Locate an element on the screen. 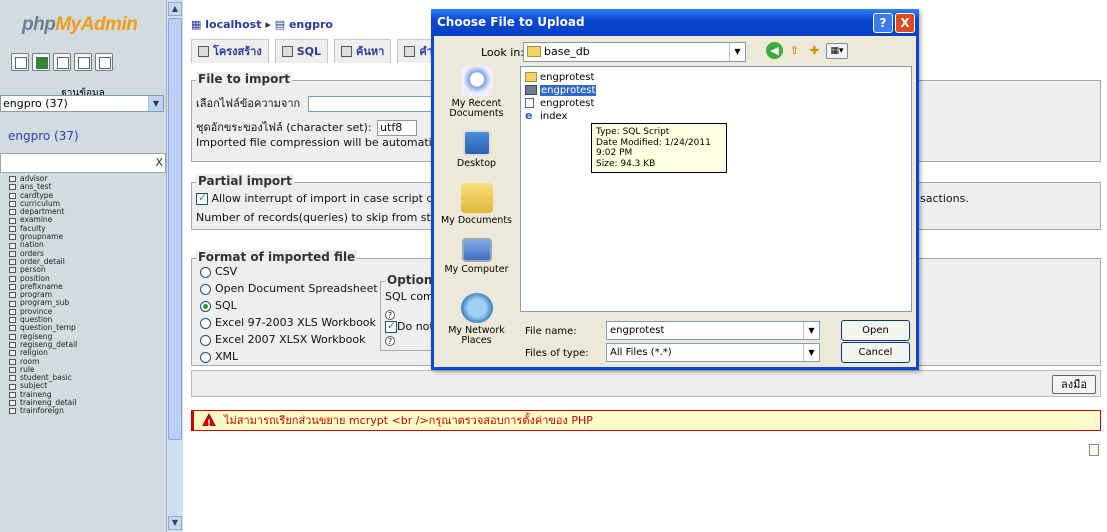 The height and width of the screenshot is (532, 1107). no-auto-value-checkbox is located at coordinates (391, 326).